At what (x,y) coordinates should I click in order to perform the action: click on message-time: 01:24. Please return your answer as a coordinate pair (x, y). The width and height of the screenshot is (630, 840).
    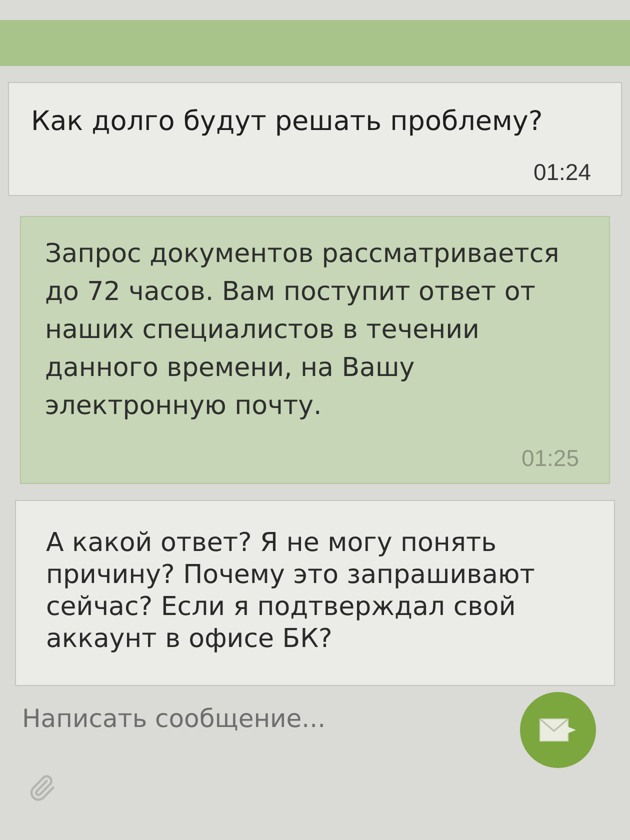
    Looking at the image, I should click on (562, 172).